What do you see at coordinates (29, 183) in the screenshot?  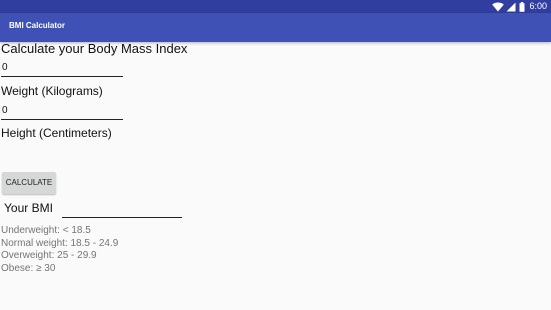 I see `calculate-button: CALCULATE` at bounding box center [29, 183].